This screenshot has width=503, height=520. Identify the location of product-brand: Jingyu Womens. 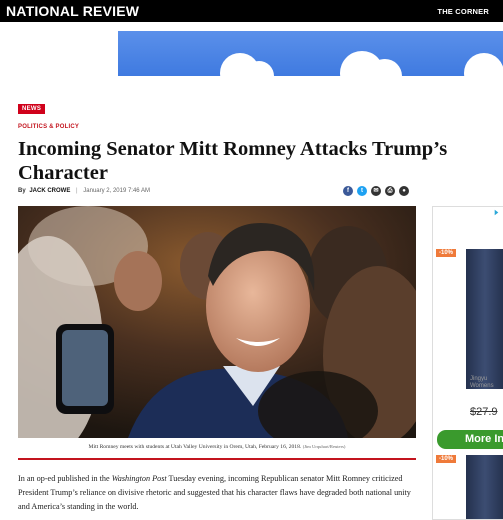
(482, 383).